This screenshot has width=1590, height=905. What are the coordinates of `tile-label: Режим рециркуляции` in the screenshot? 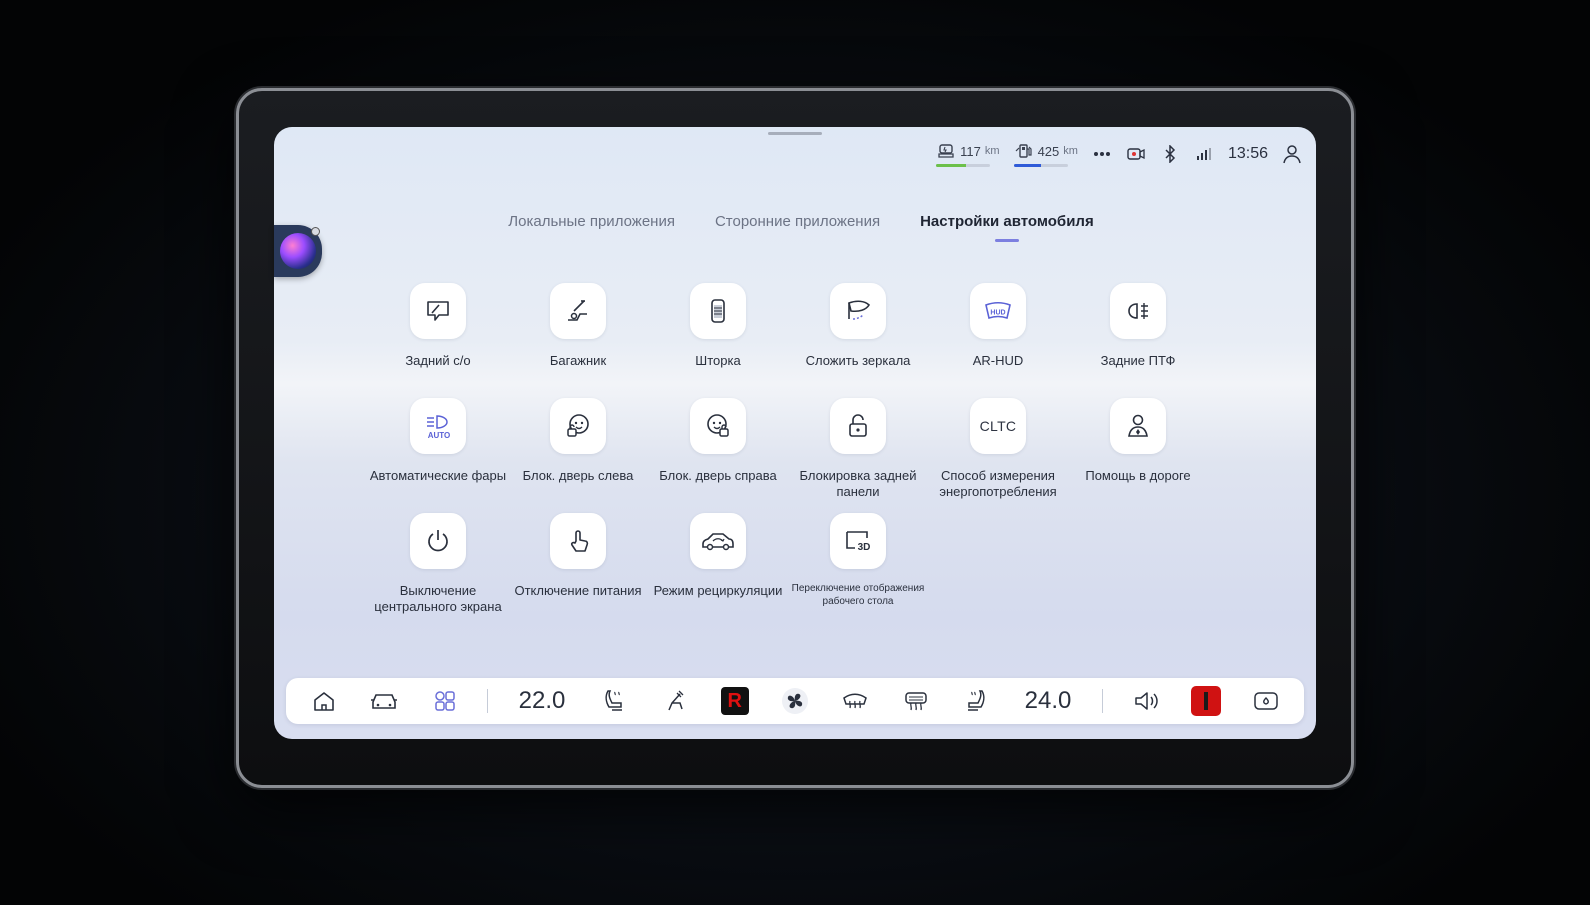 It's located at (718, 590).